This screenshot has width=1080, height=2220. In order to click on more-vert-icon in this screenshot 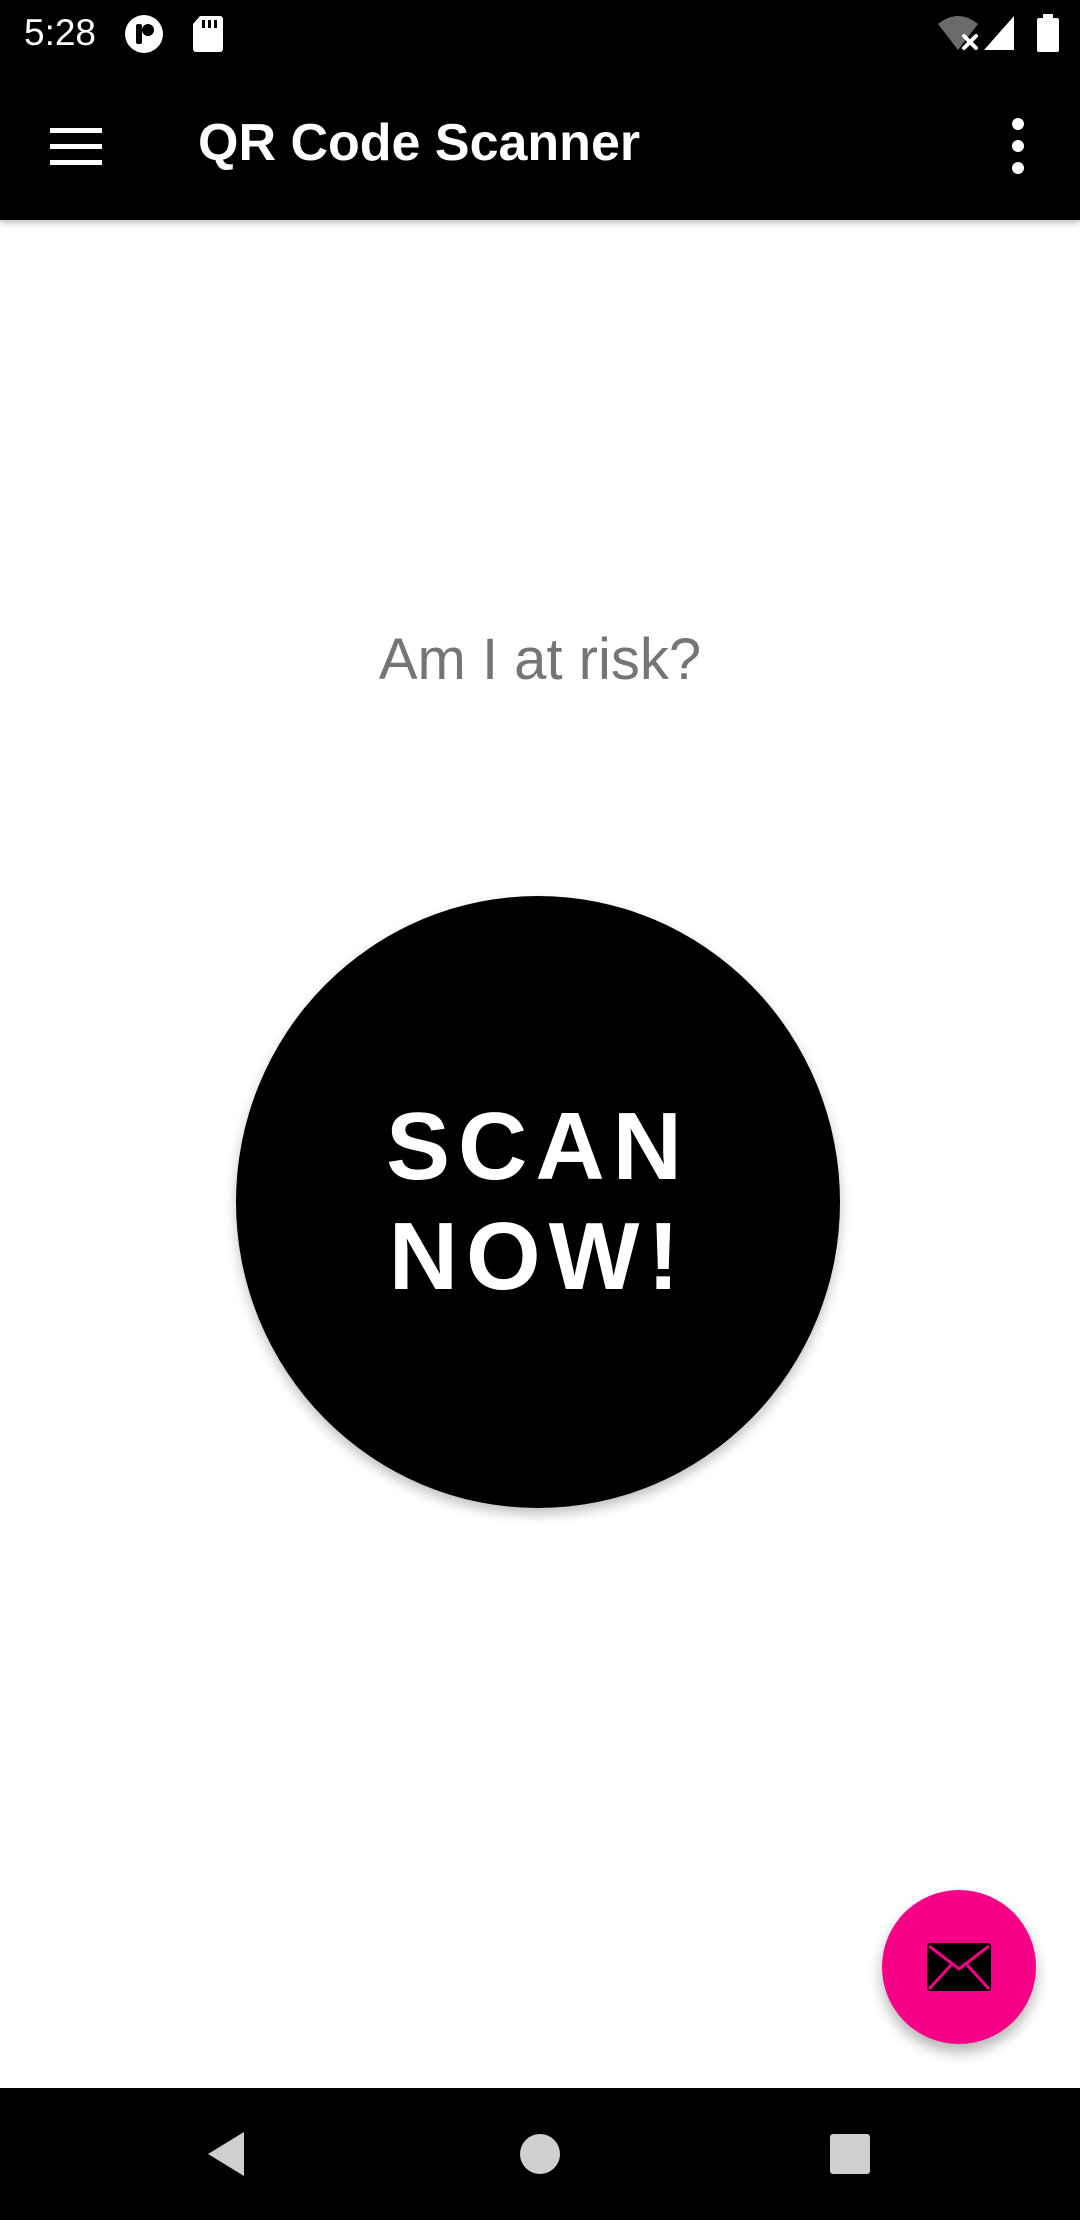, I will do `click(1018, 146)`.